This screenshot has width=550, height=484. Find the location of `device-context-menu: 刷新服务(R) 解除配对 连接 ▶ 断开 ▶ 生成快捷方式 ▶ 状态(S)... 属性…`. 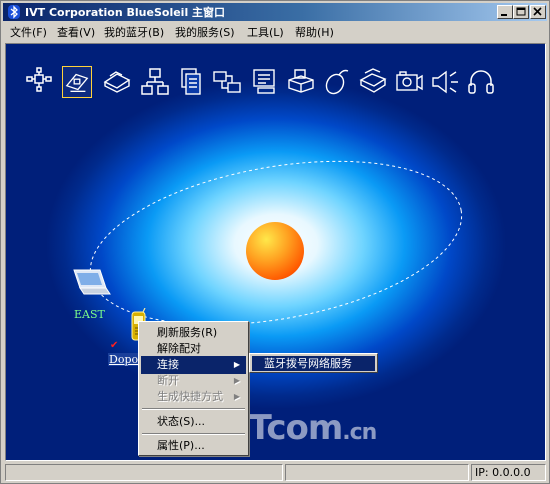

device-context-menu: 刷新服务(R) 解除配对 连接 ▶ 断开 ▶ 生成快捷方式 ▶ 状态(S)... 属性… is located at coordinates (193, 388).